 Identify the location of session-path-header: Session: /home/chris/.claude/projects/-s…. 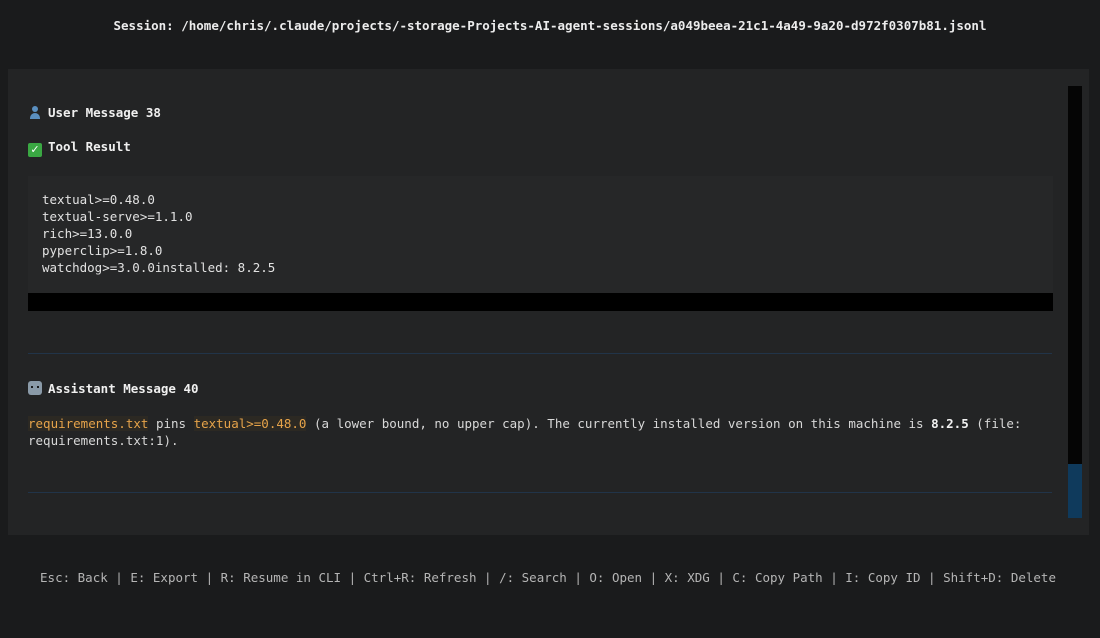
(550, 25).